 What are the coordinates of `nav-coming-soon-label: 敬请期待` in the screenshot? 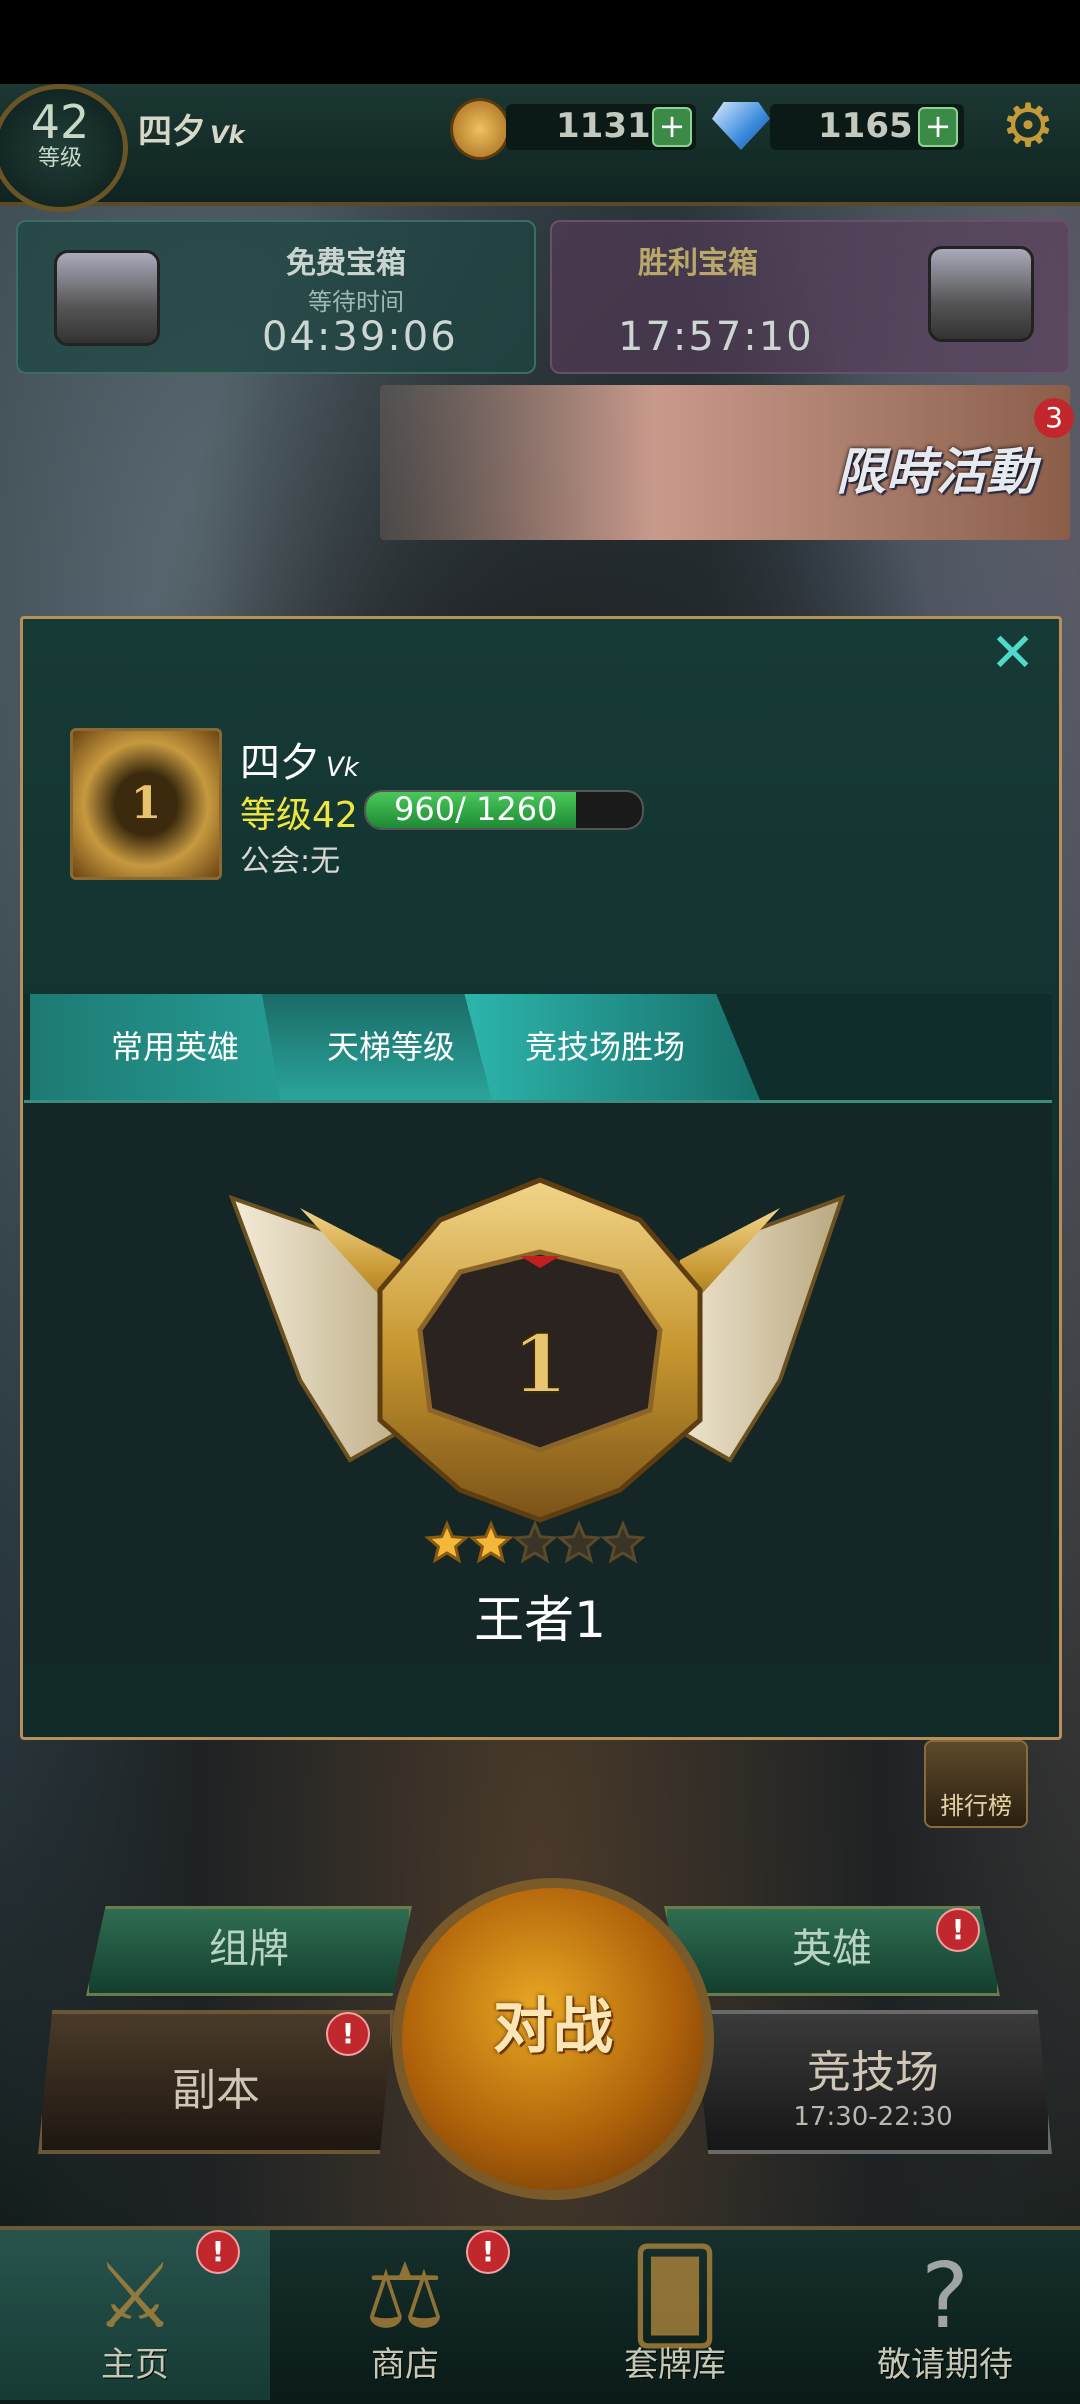 It's located at (945, 2365).